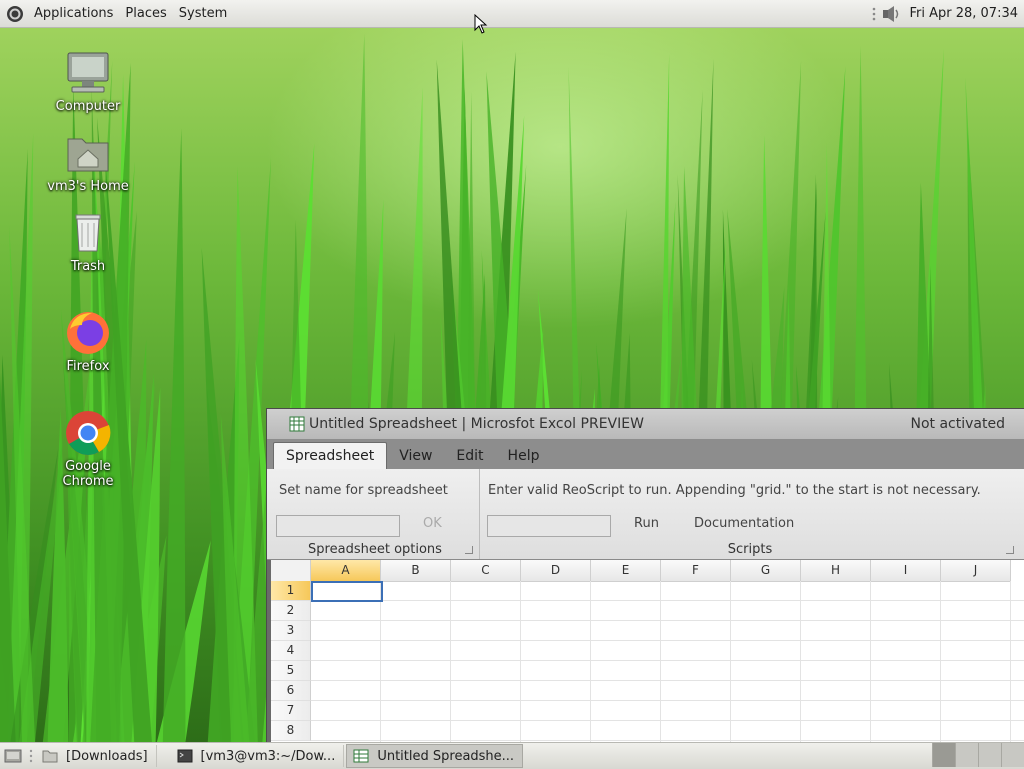 The image size is (1024, 769). Describe the element at coordinates (906, 571) in the screenshot. I see `column-header: I` at that location.